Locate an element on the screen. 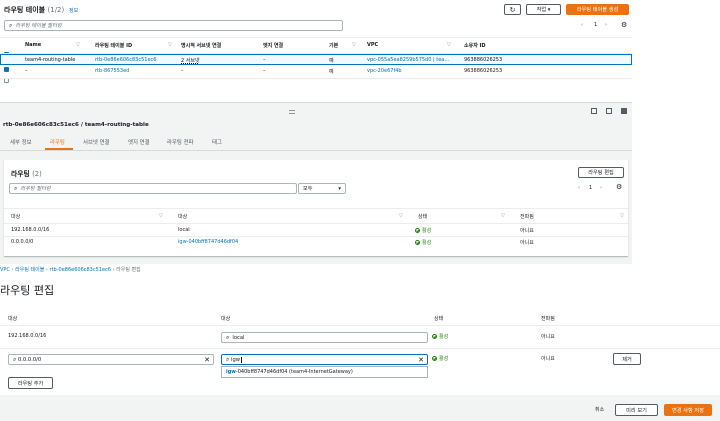  breadcrumb-route-table-id: rtb-0e86e606c83c51ec6 is located at coordinates (80, 270).